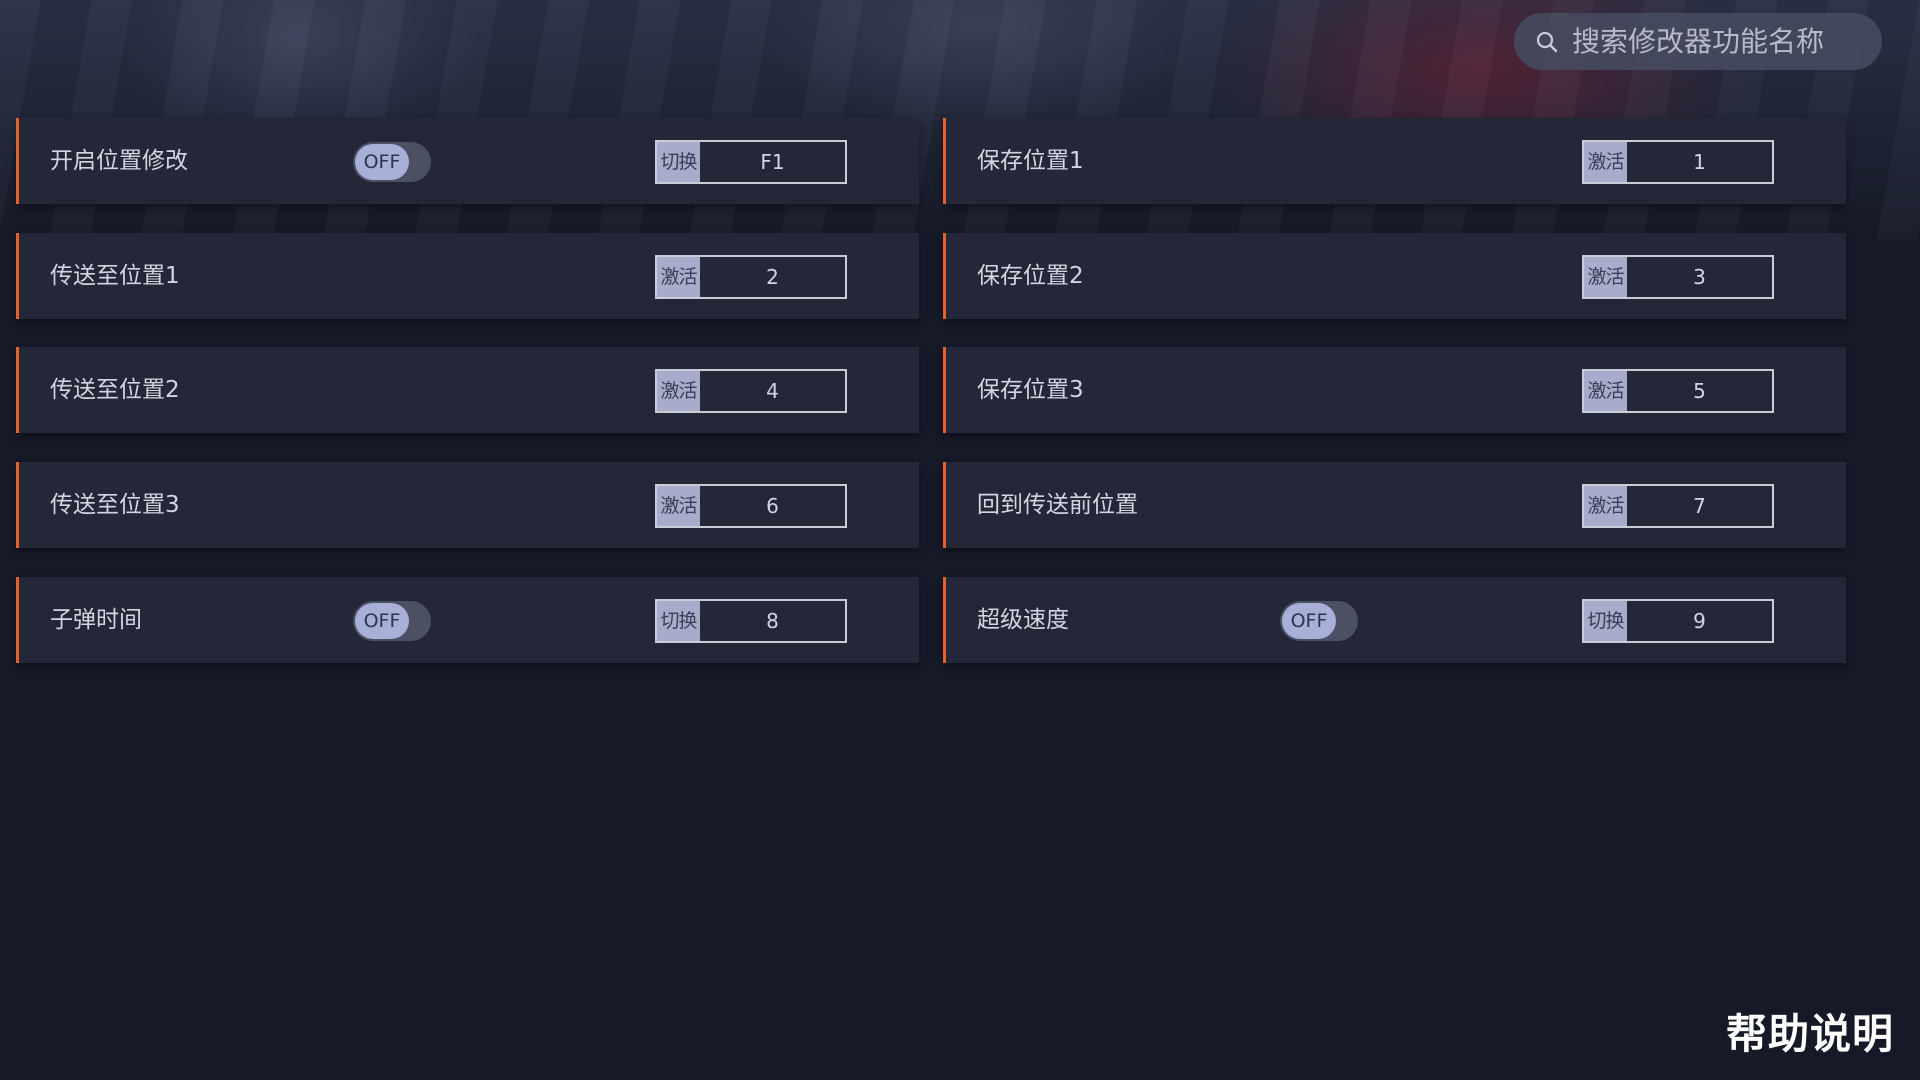 The image size is (1920, 1080). Describe the element at coordinates (119, 161) in the screenshot. I see `cheat-label: 开启位置修改` at that location.